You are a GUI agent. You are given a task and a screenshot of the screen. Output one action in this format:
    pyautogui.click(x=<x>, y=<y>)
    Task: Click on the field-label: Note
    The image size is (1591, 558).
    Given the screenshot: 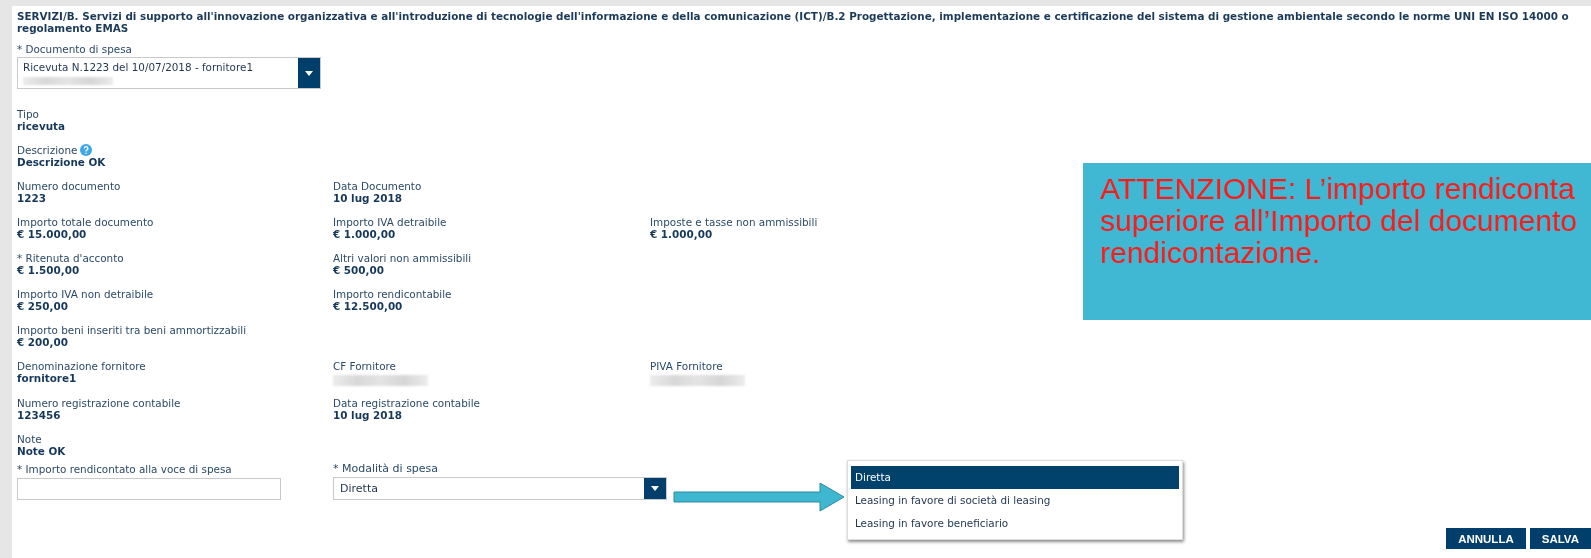 What is the action you would take?
    pyautogui.click(x=30, y=439)
    